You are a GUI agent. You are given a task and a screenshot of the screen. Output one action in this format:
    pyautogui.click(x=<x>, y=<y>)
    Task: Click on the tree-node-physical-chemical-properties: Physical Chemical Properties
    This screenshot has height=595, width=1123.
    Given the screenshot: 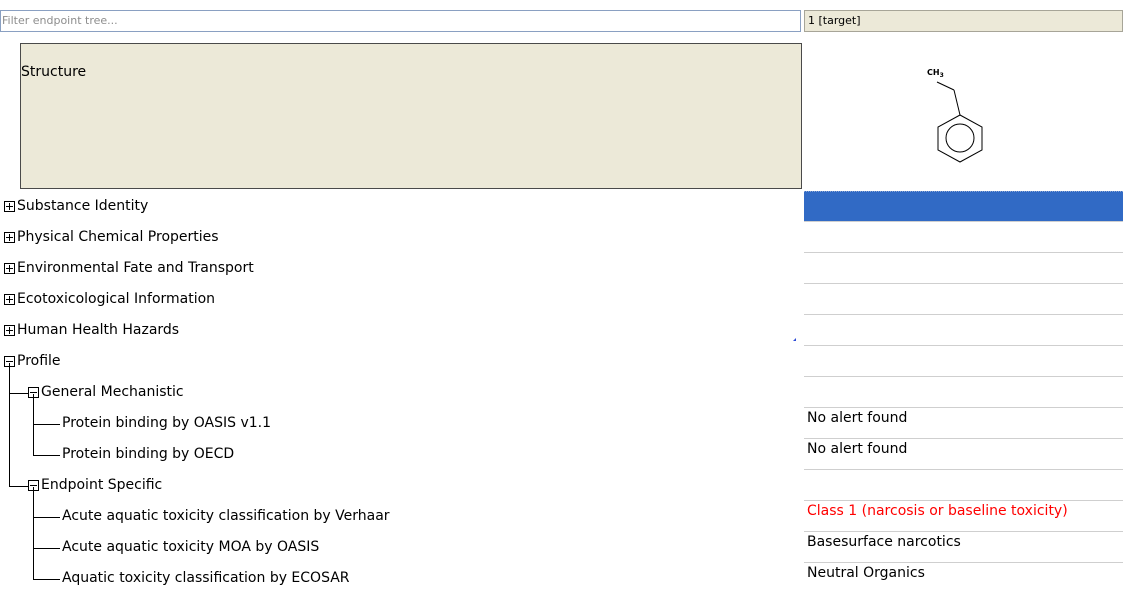 What is the action you would take?
    pyautogui.click(x=400, y=238)
    